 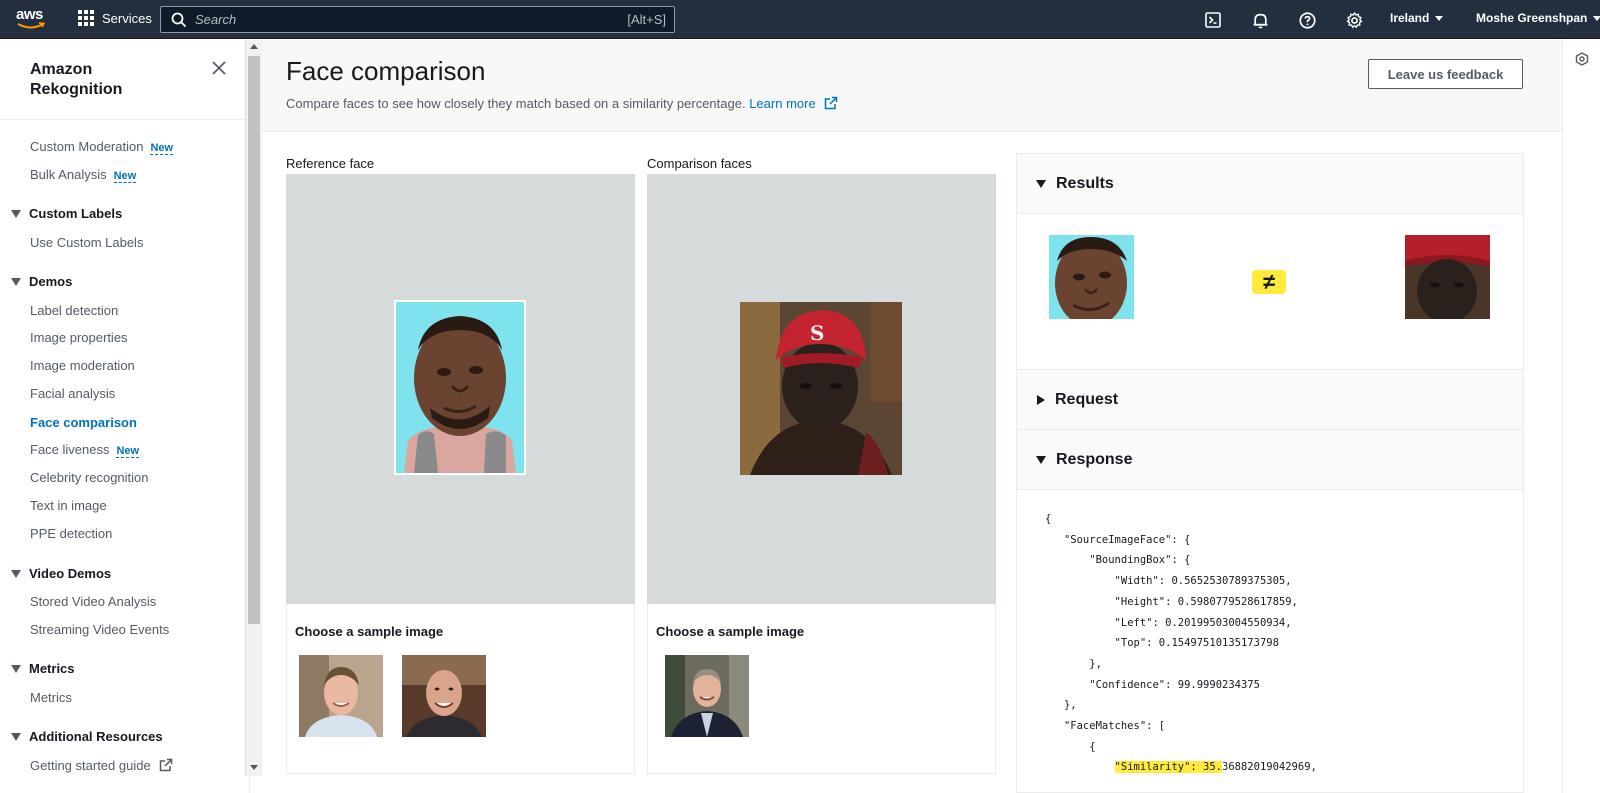 I want to click on external-link-icon, so click(x=831, y=103).